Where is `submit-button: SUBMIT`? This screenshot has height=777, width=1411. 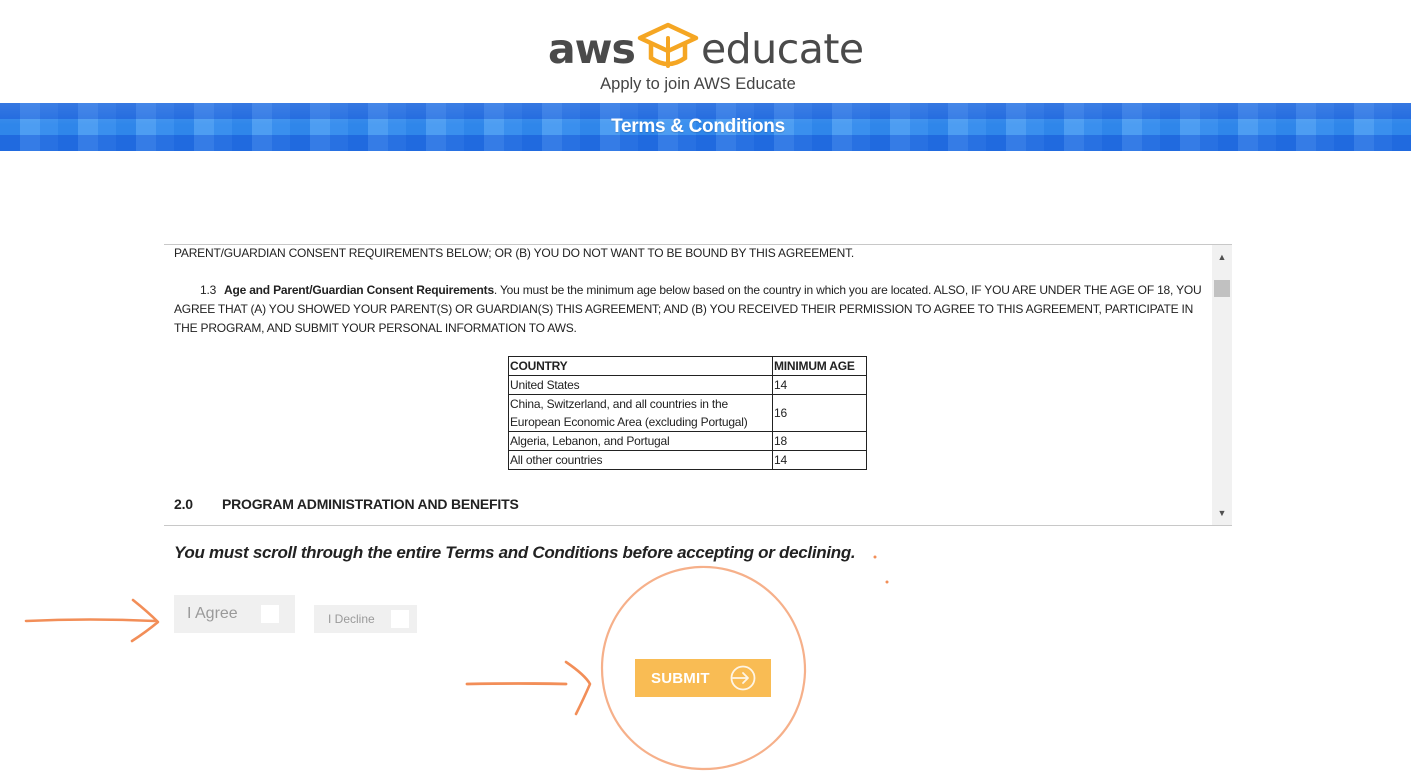 submit-button: SUBMIT is located at coordinates (703, 678).